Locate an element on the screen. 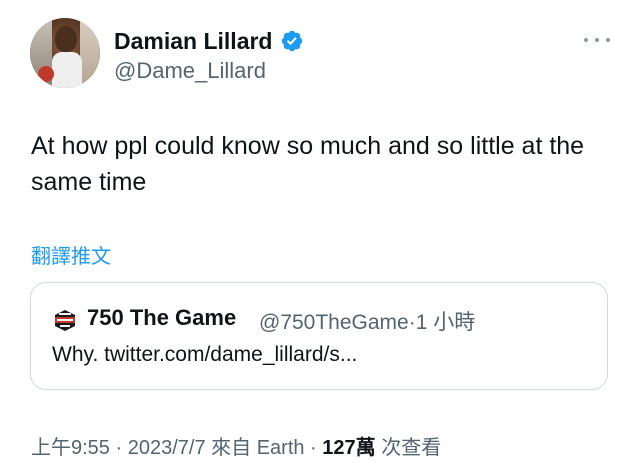 This screenshot has width=640, height=476. more-horizontal-icon is located at coordinates (597, 40).